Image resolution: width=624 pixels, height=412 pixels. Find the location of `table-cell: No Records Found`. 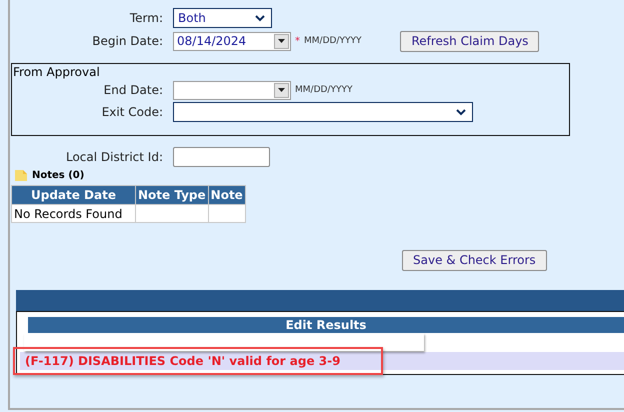

table-cell: No Records Found is located at coordinates (74, 213).